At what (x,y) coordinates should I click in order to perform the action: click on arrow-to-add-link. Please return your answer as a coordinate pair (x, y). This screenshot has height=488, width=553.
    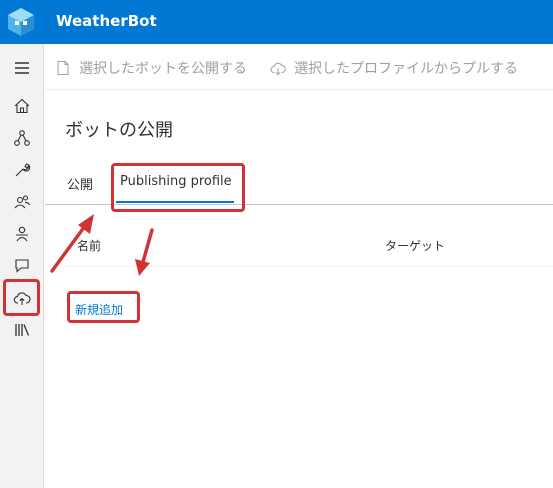
    Looking at the image, I should click on (144, 252).